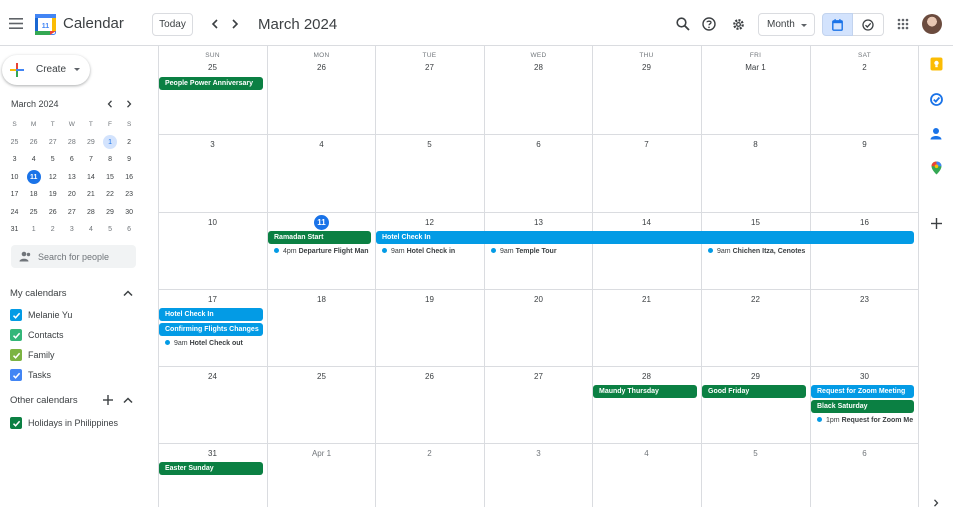 This screenshot has width=953, height=507. Describe the element at coordinates (862, 406) in the screenshot. I see `all-day-event-chip: Black Saturday` at that location.